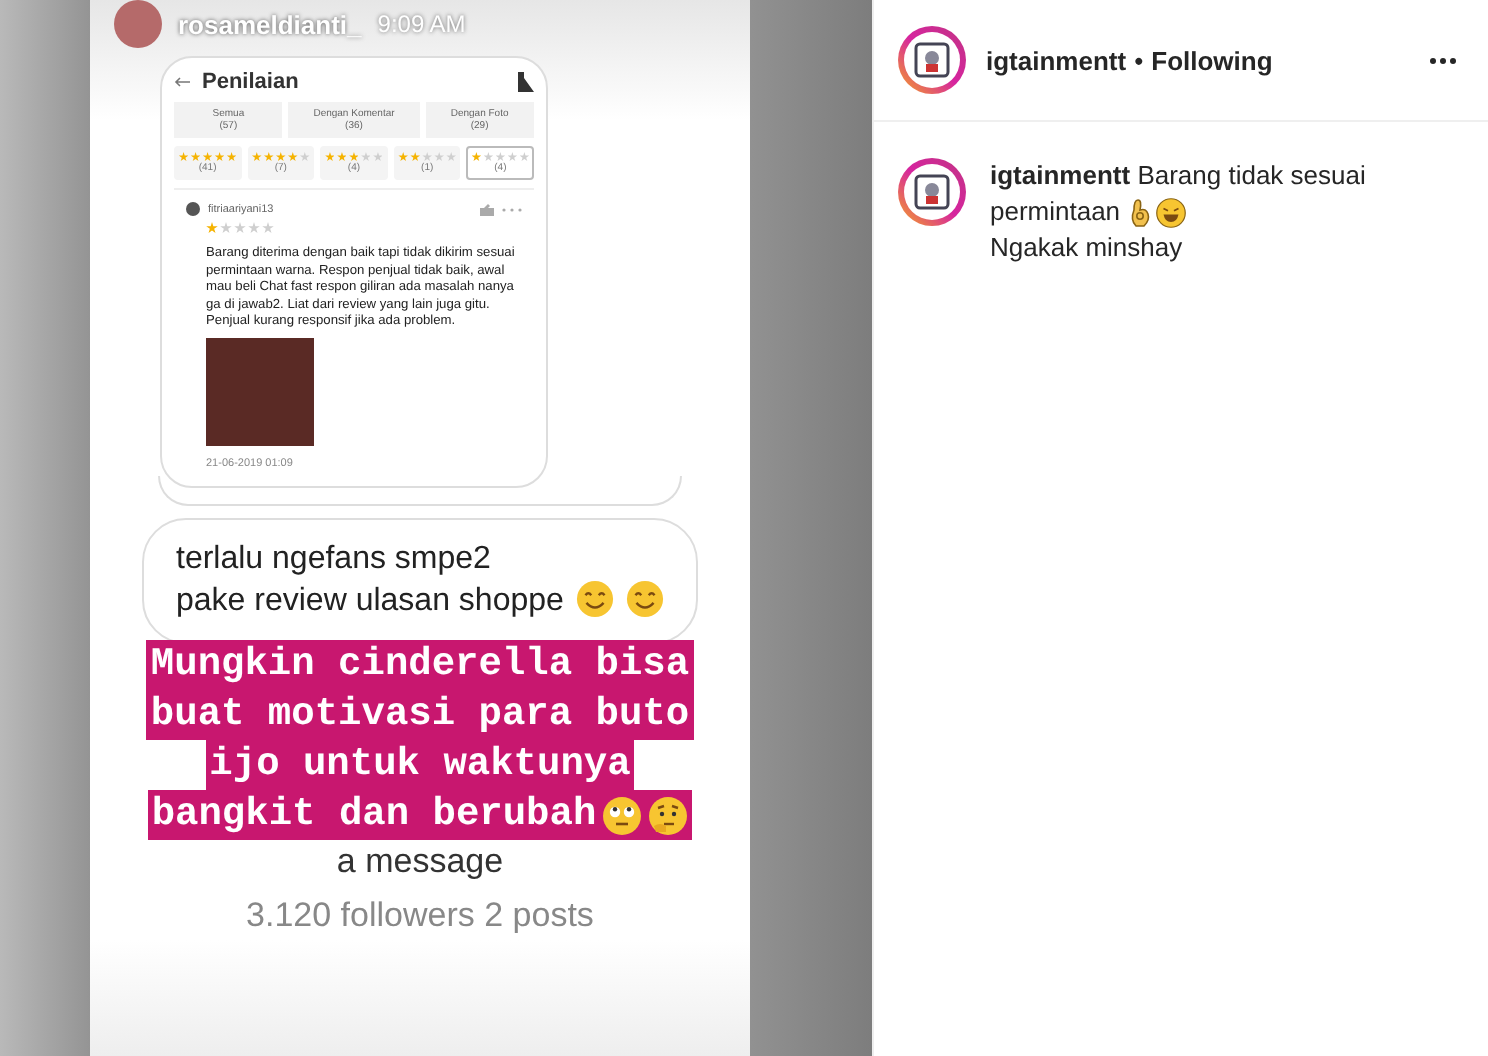 This screenshot has height=1056, width=1488. I want to click on laughing-emoji-icon, so click(1170, 213).